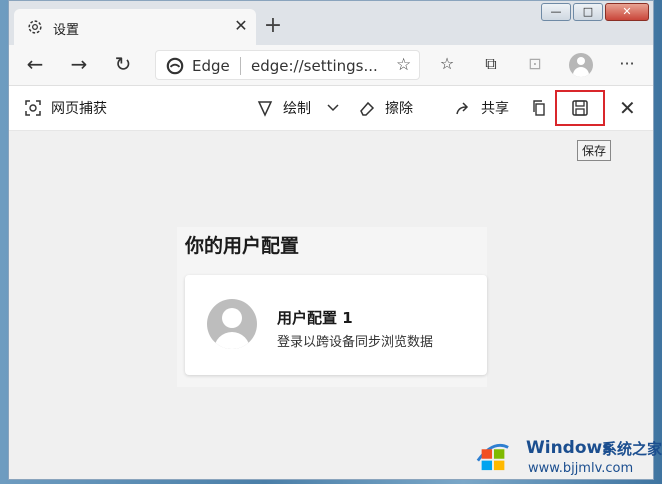 This screenshot has width=662, height=484. What do you see at coordinates (355, 342) in the screenshot?
I see `profile-description: 登录以跨设备同步浏览数据` at bounding box center [355, 342].